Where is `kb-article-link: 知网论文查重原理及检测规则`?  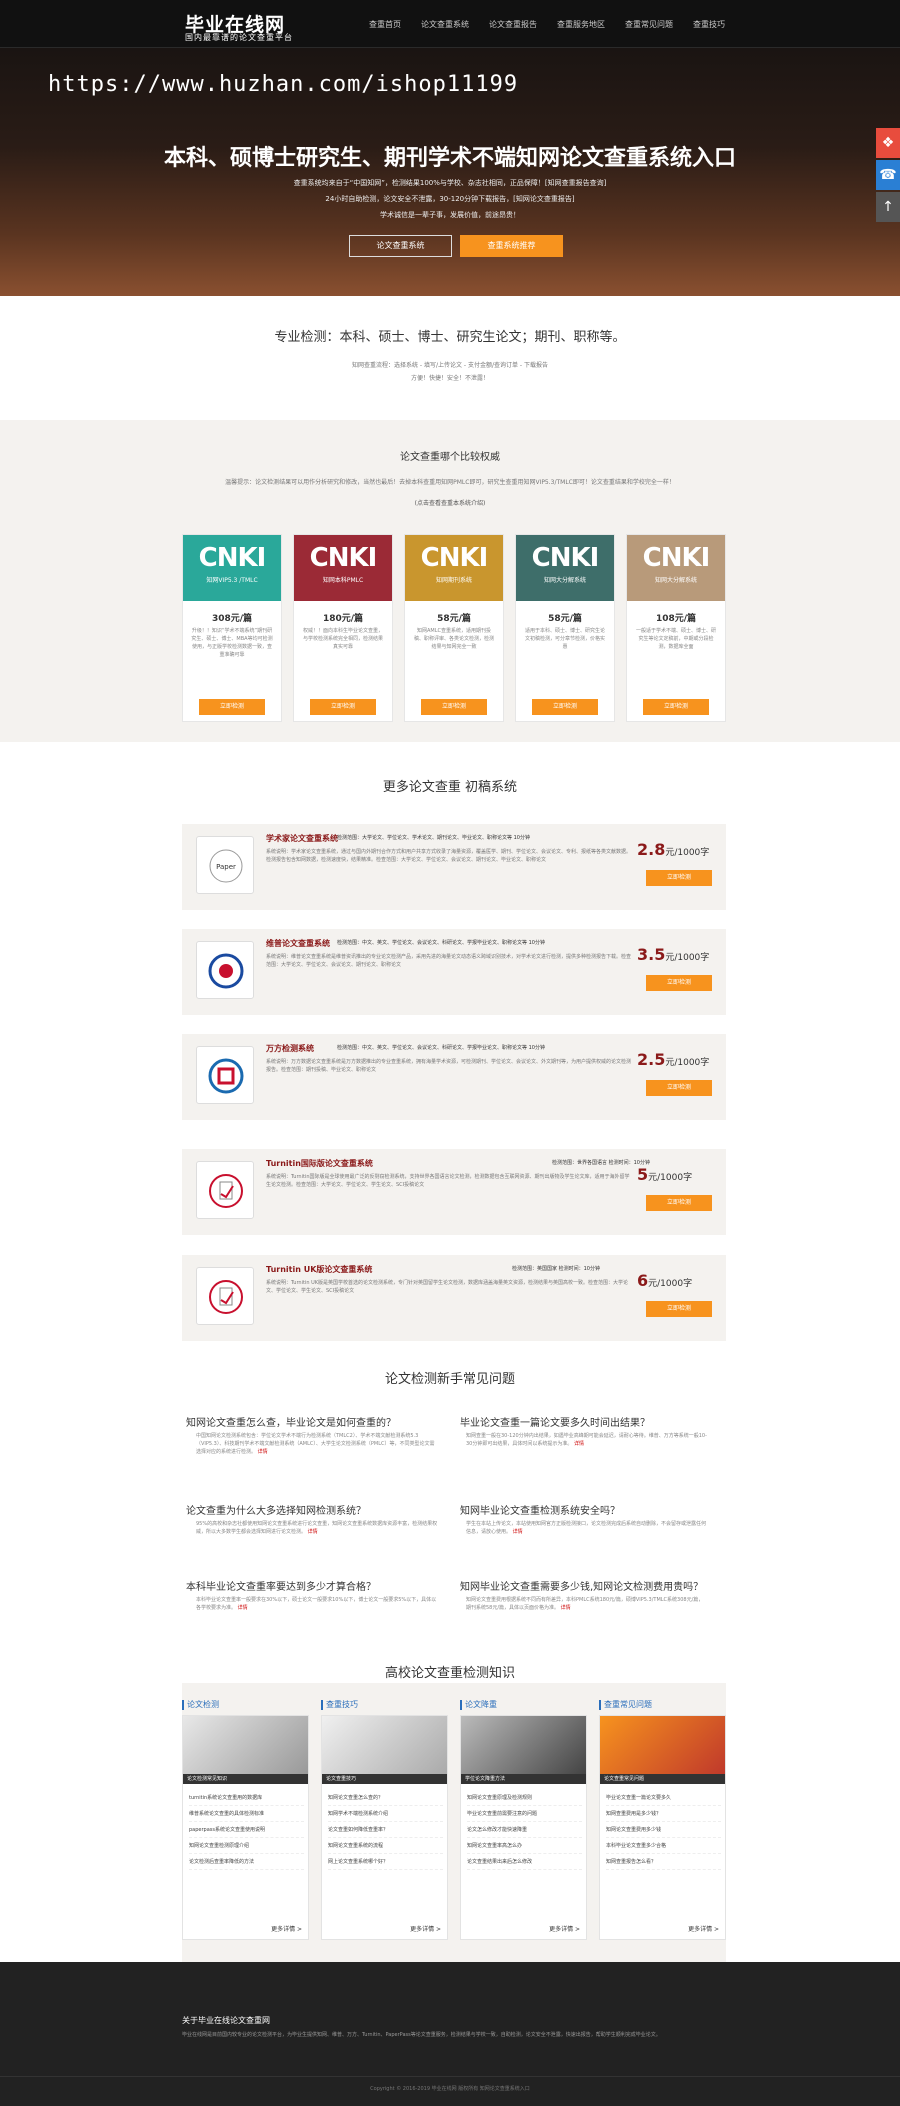 kb-article-link: 知网论文查重原理及检测规则 is located at coordinates (524, 1798).